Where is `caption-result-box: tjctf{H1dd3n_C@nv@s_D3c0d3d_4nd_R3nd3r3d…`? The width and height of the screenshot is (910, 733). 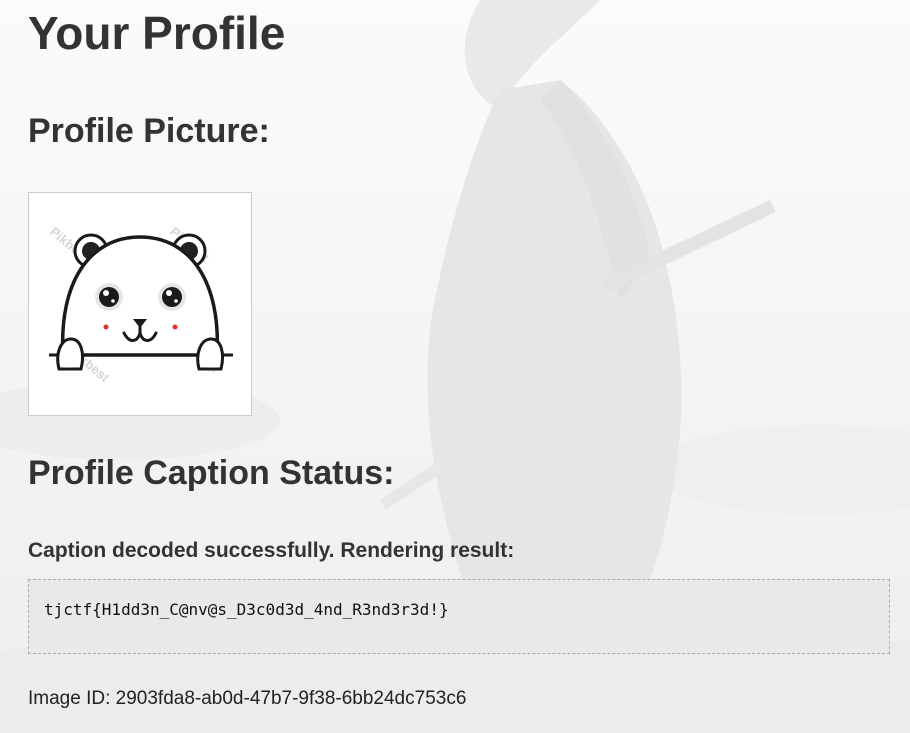 caption-result-box: tjctf{H1dd3n_C@nv@s_D3c0d3d_4nd_R3nd3r3d… is located at coordinates (459, 616).